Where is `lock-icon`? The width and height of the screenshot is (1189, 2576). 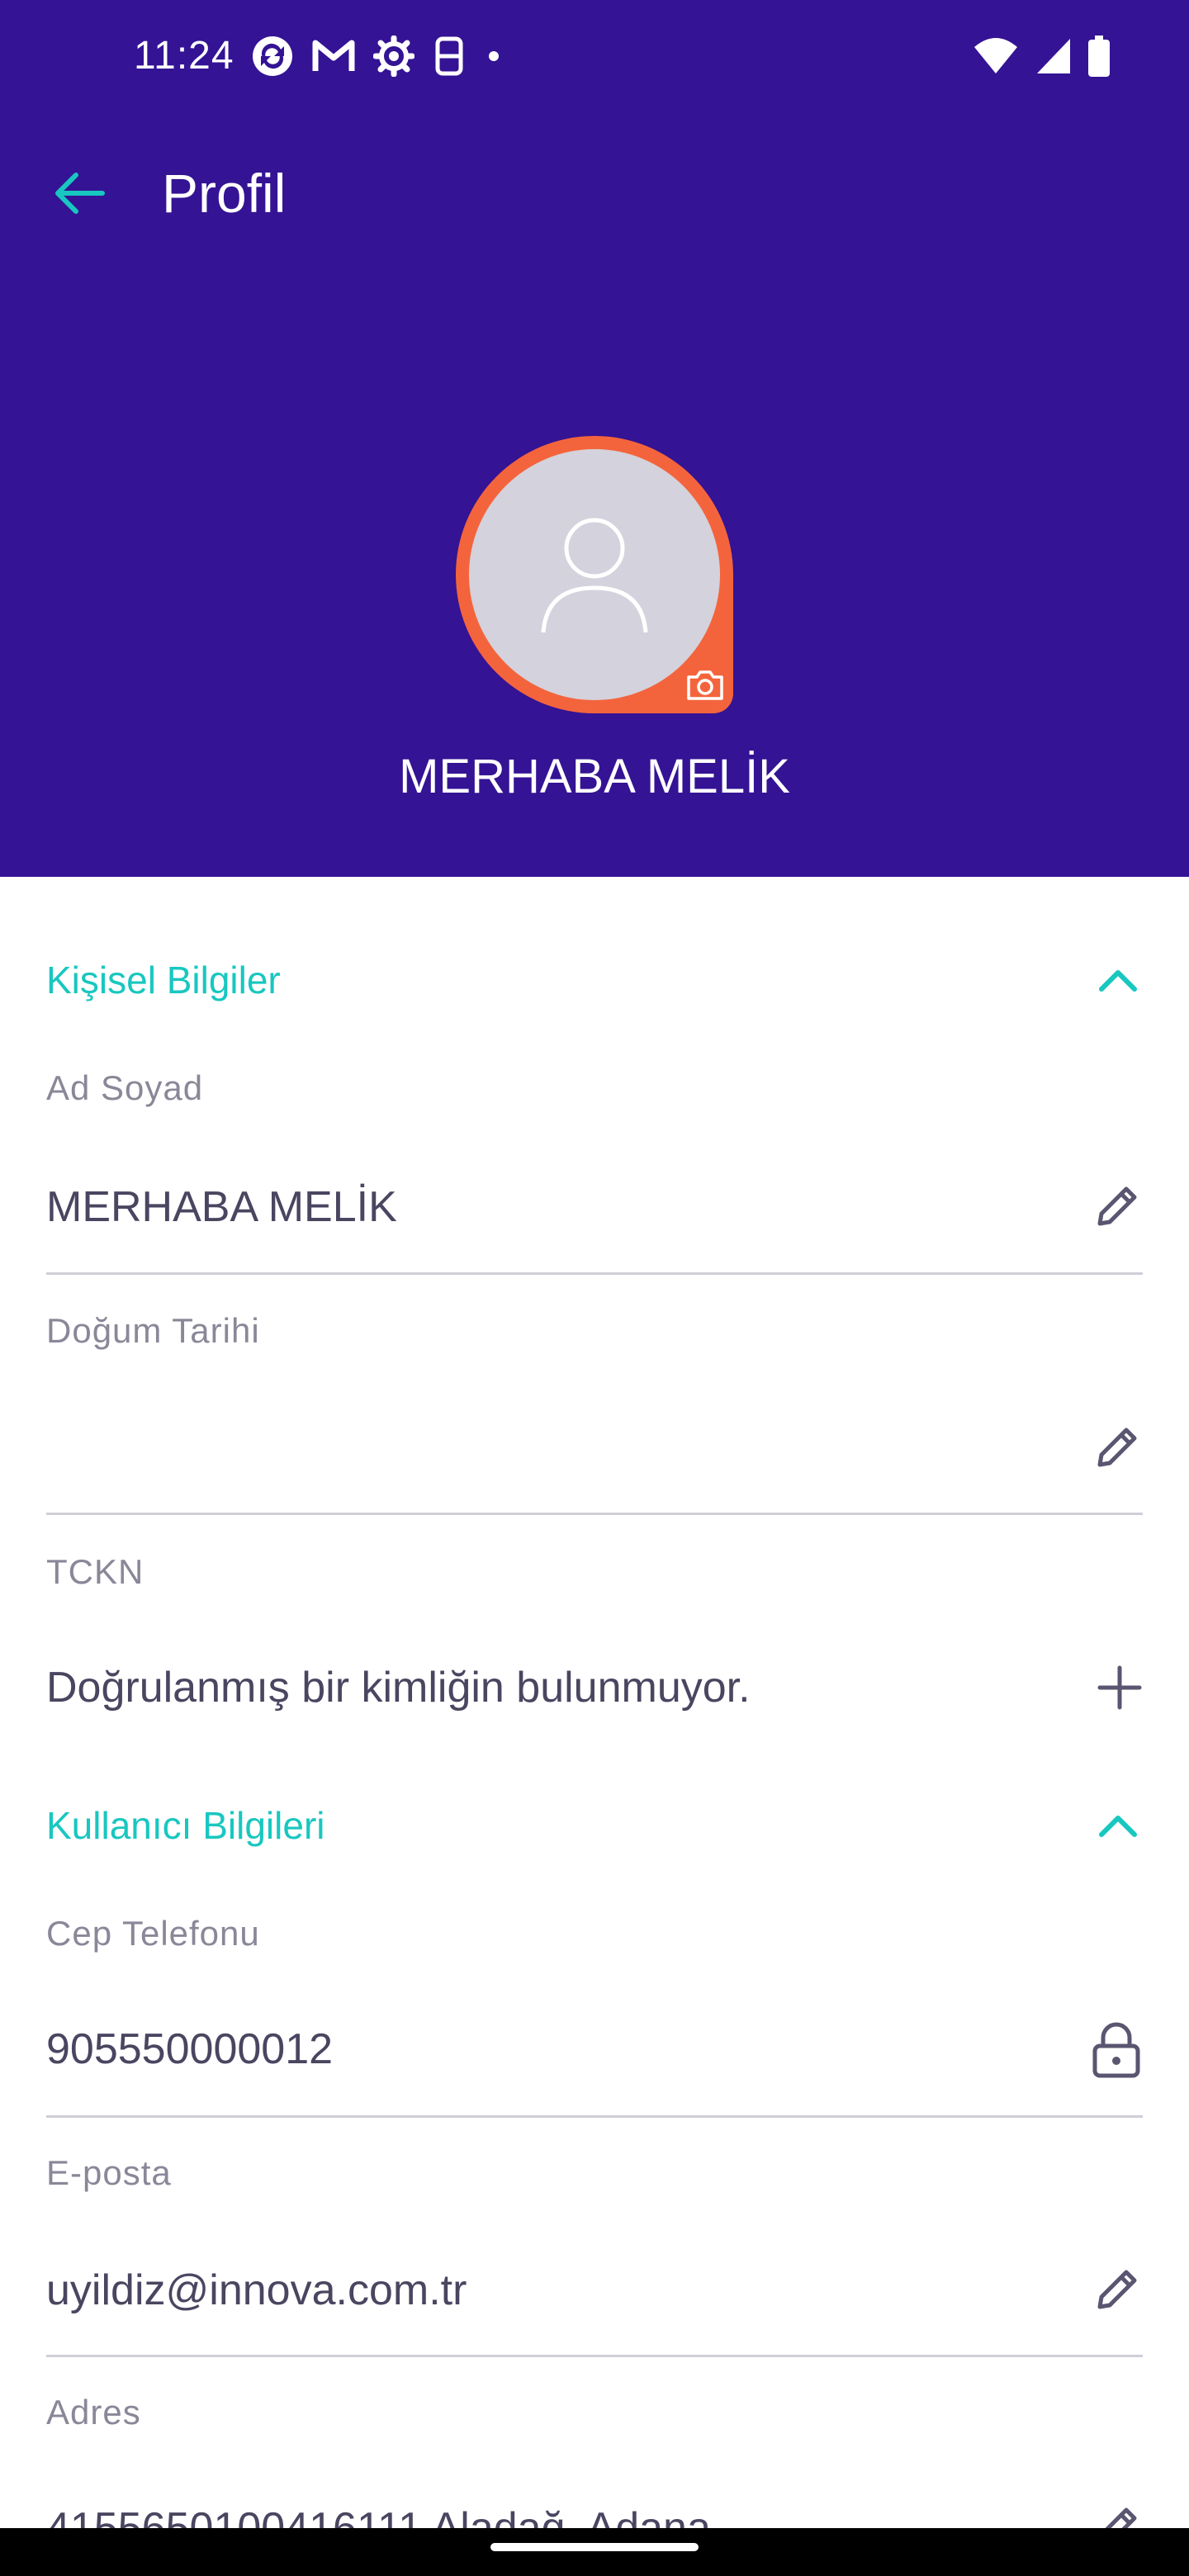 lock-icon is located at coordinates (1110, 2049).